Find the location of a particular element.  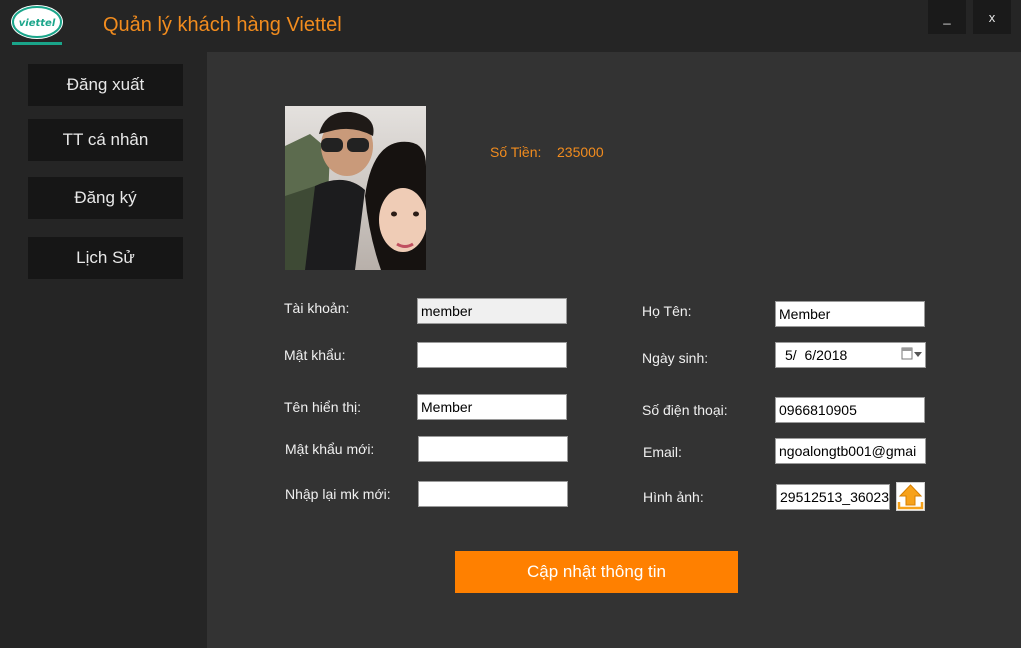

birthday-picker: 5/ 6/2018 is located at coordinates (850, 355).